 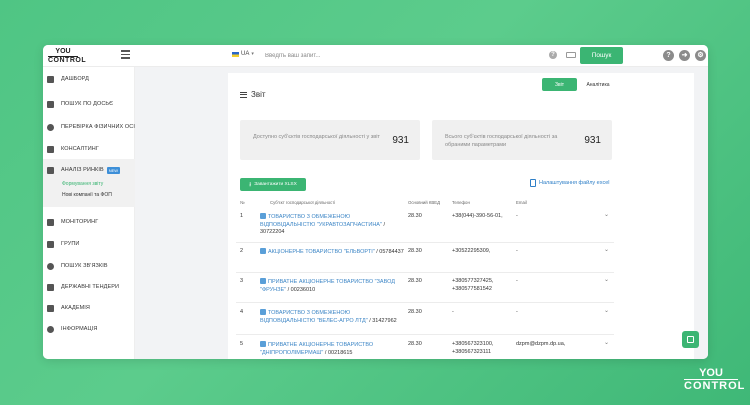 What do you see at coordinates (75, 79) in the screenshot?
I see `sidebar-item-label: ДАШБОРД` at bounding box center [75, 79].